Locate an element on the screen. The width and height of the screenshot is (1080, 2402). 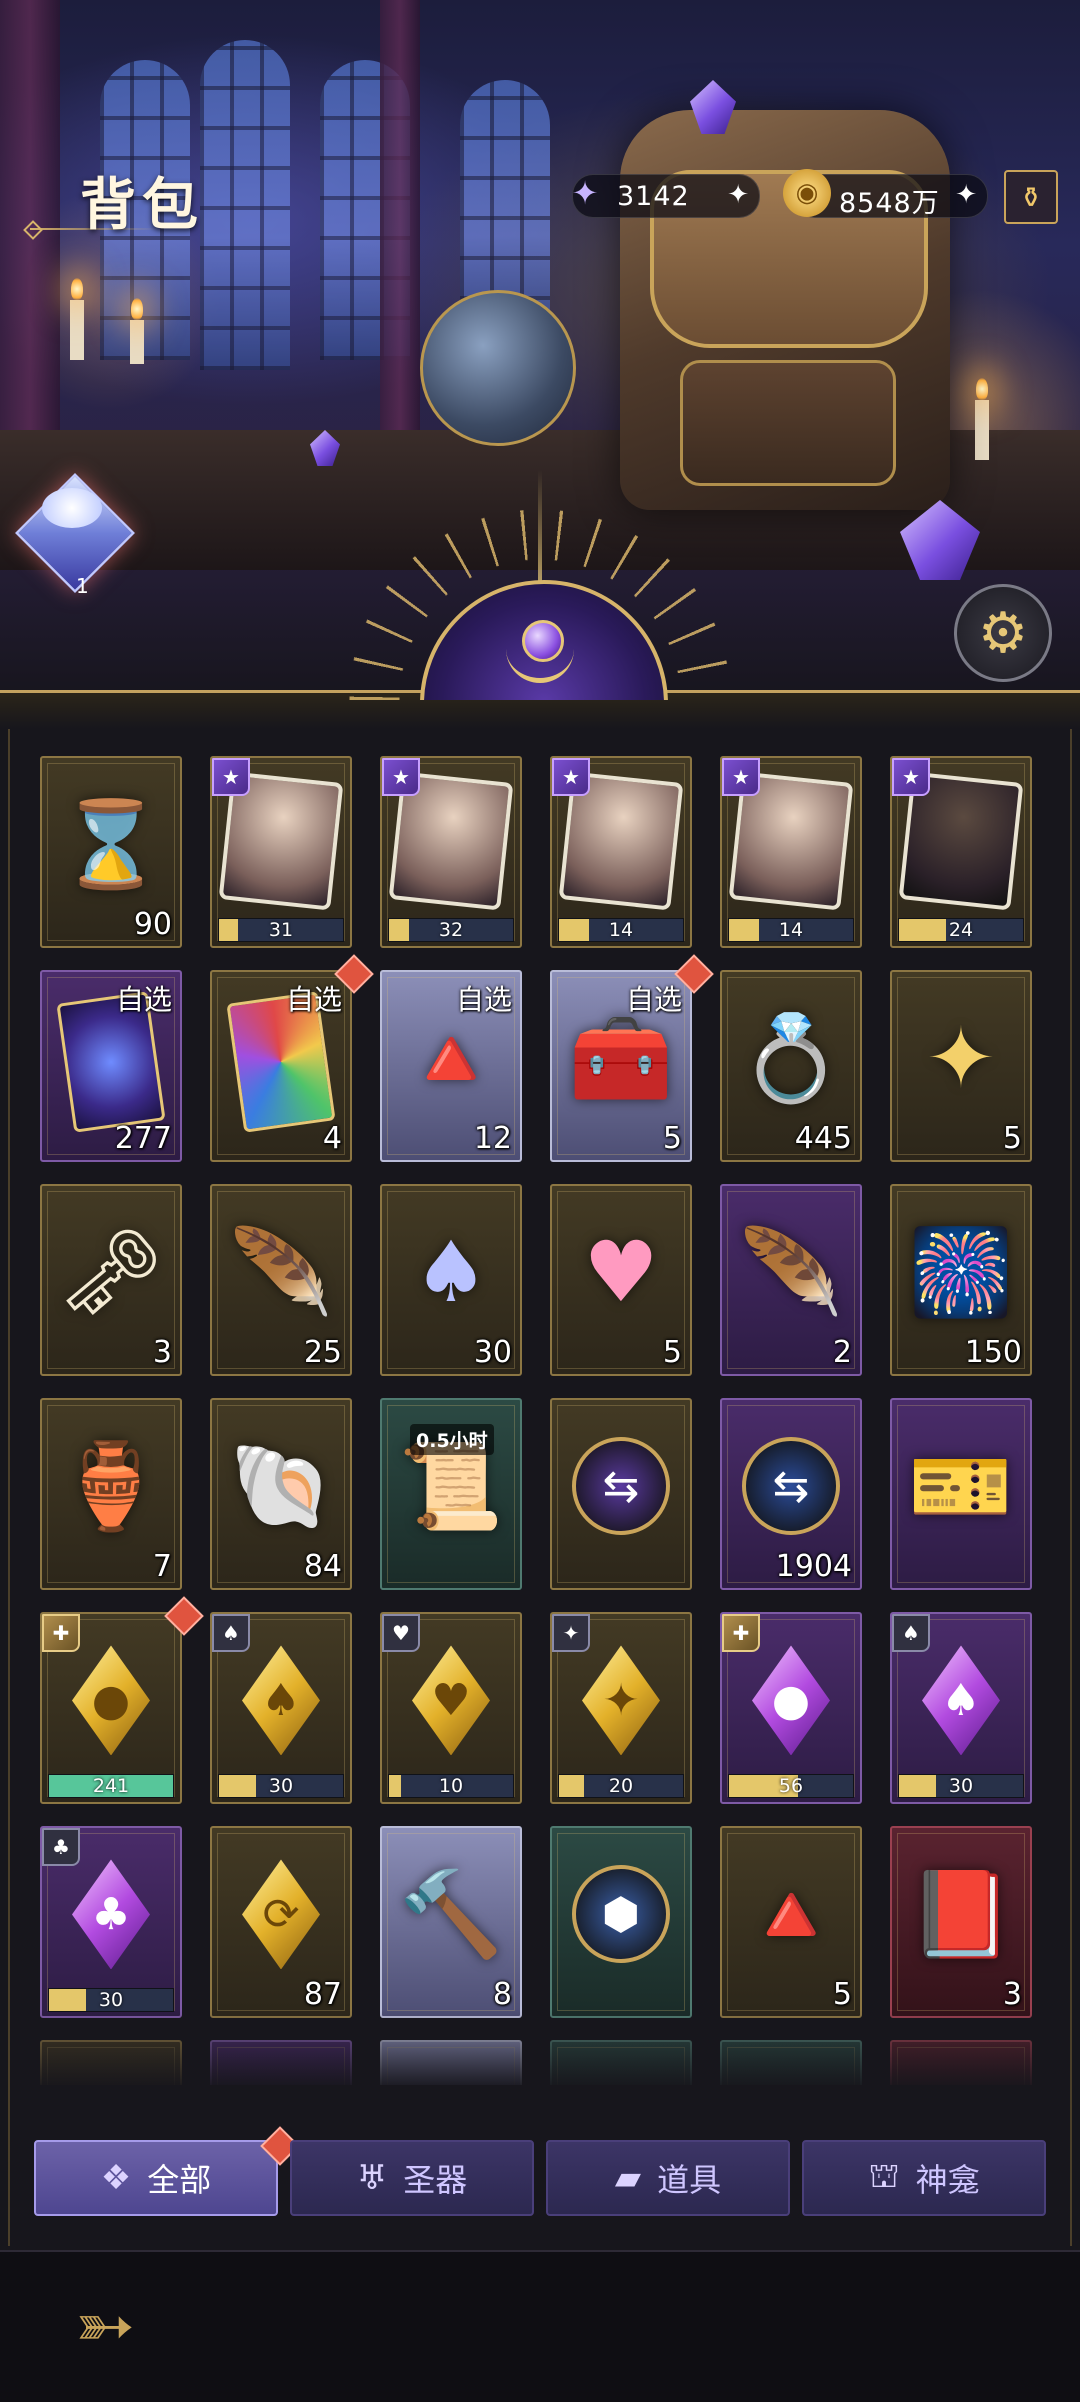
fragment-count: 30 is located at coordinates (281, 1786).